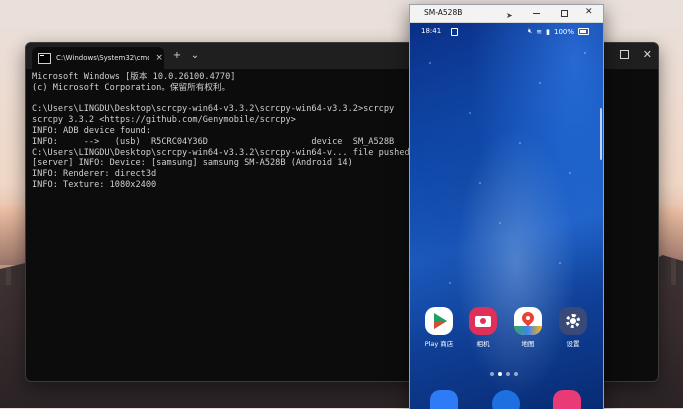 The image size is (683, 409). What do you see at coordinates (601, 134) in the screenshot?
I see `scroll-indicator` at bounding box center [601, 134].